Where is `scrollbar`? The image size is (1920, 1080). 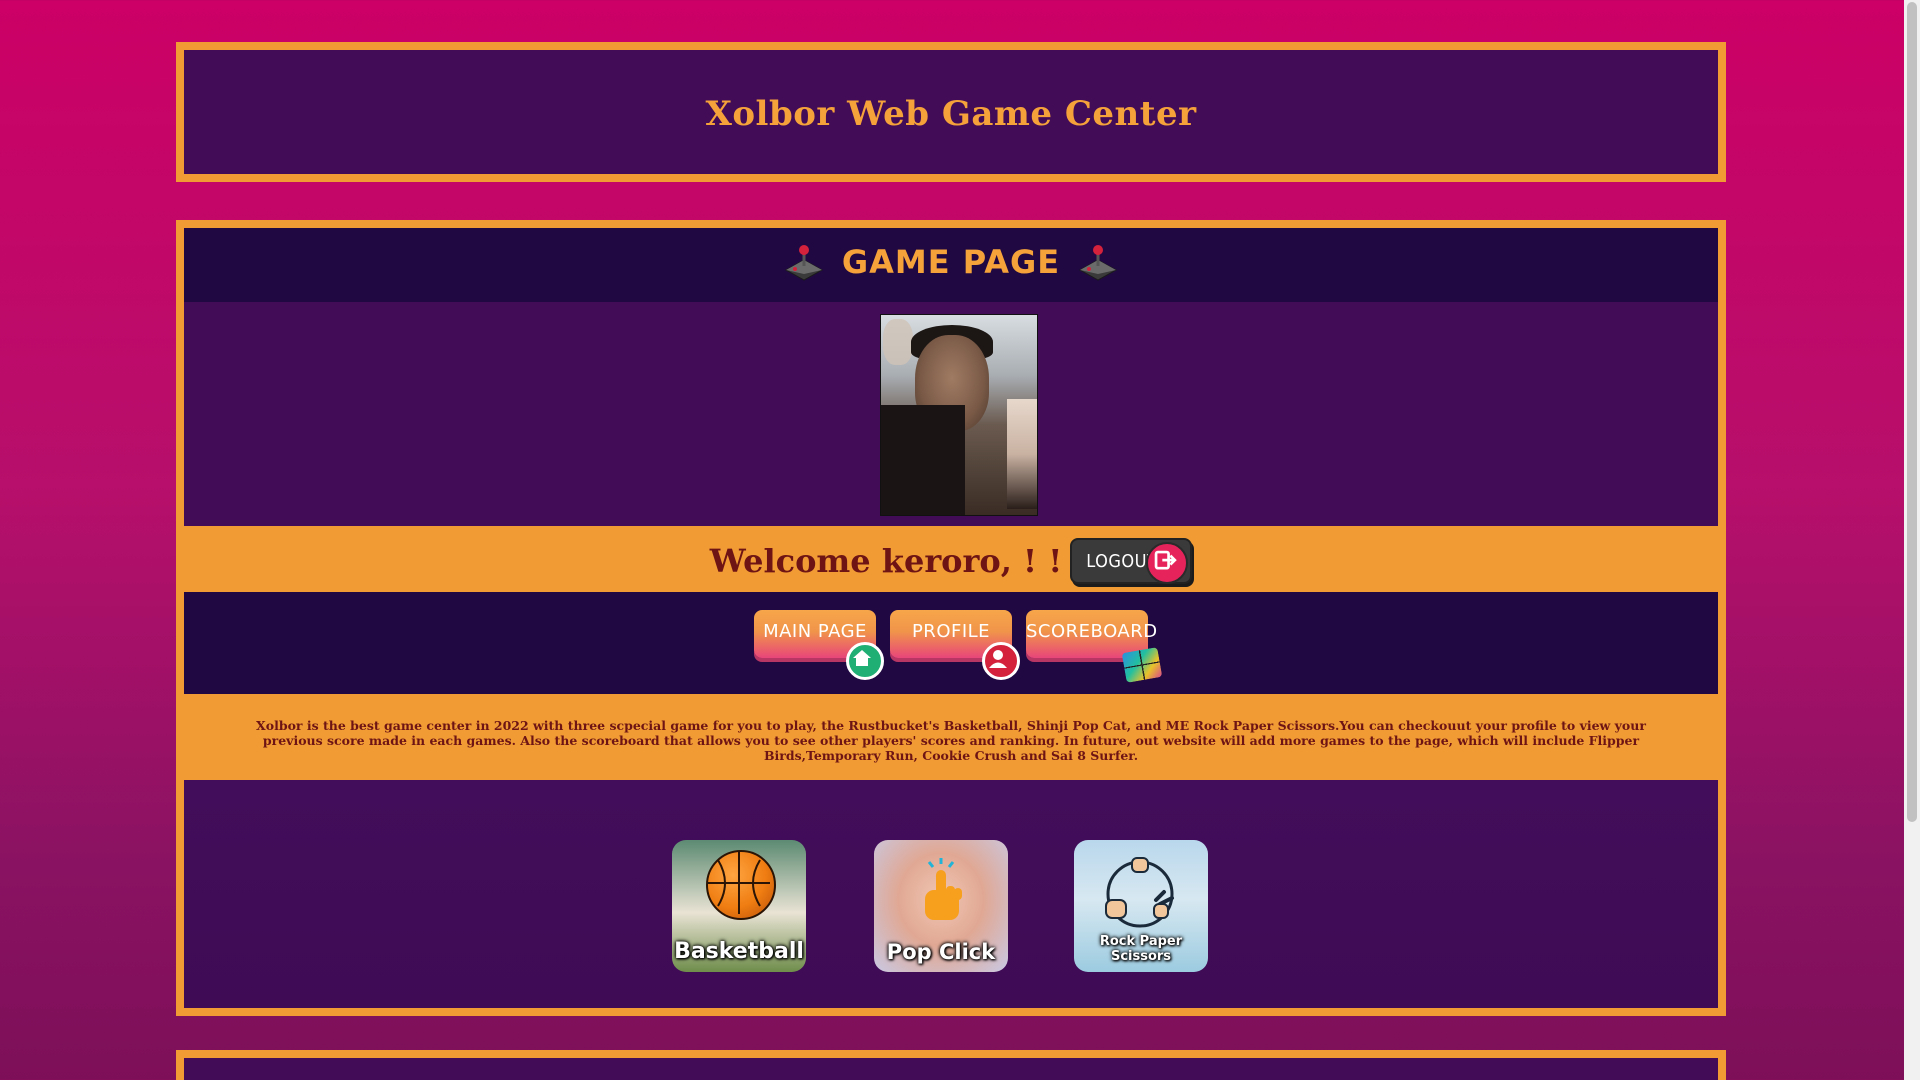 scrollbar is located at coordinates (1912, 540).